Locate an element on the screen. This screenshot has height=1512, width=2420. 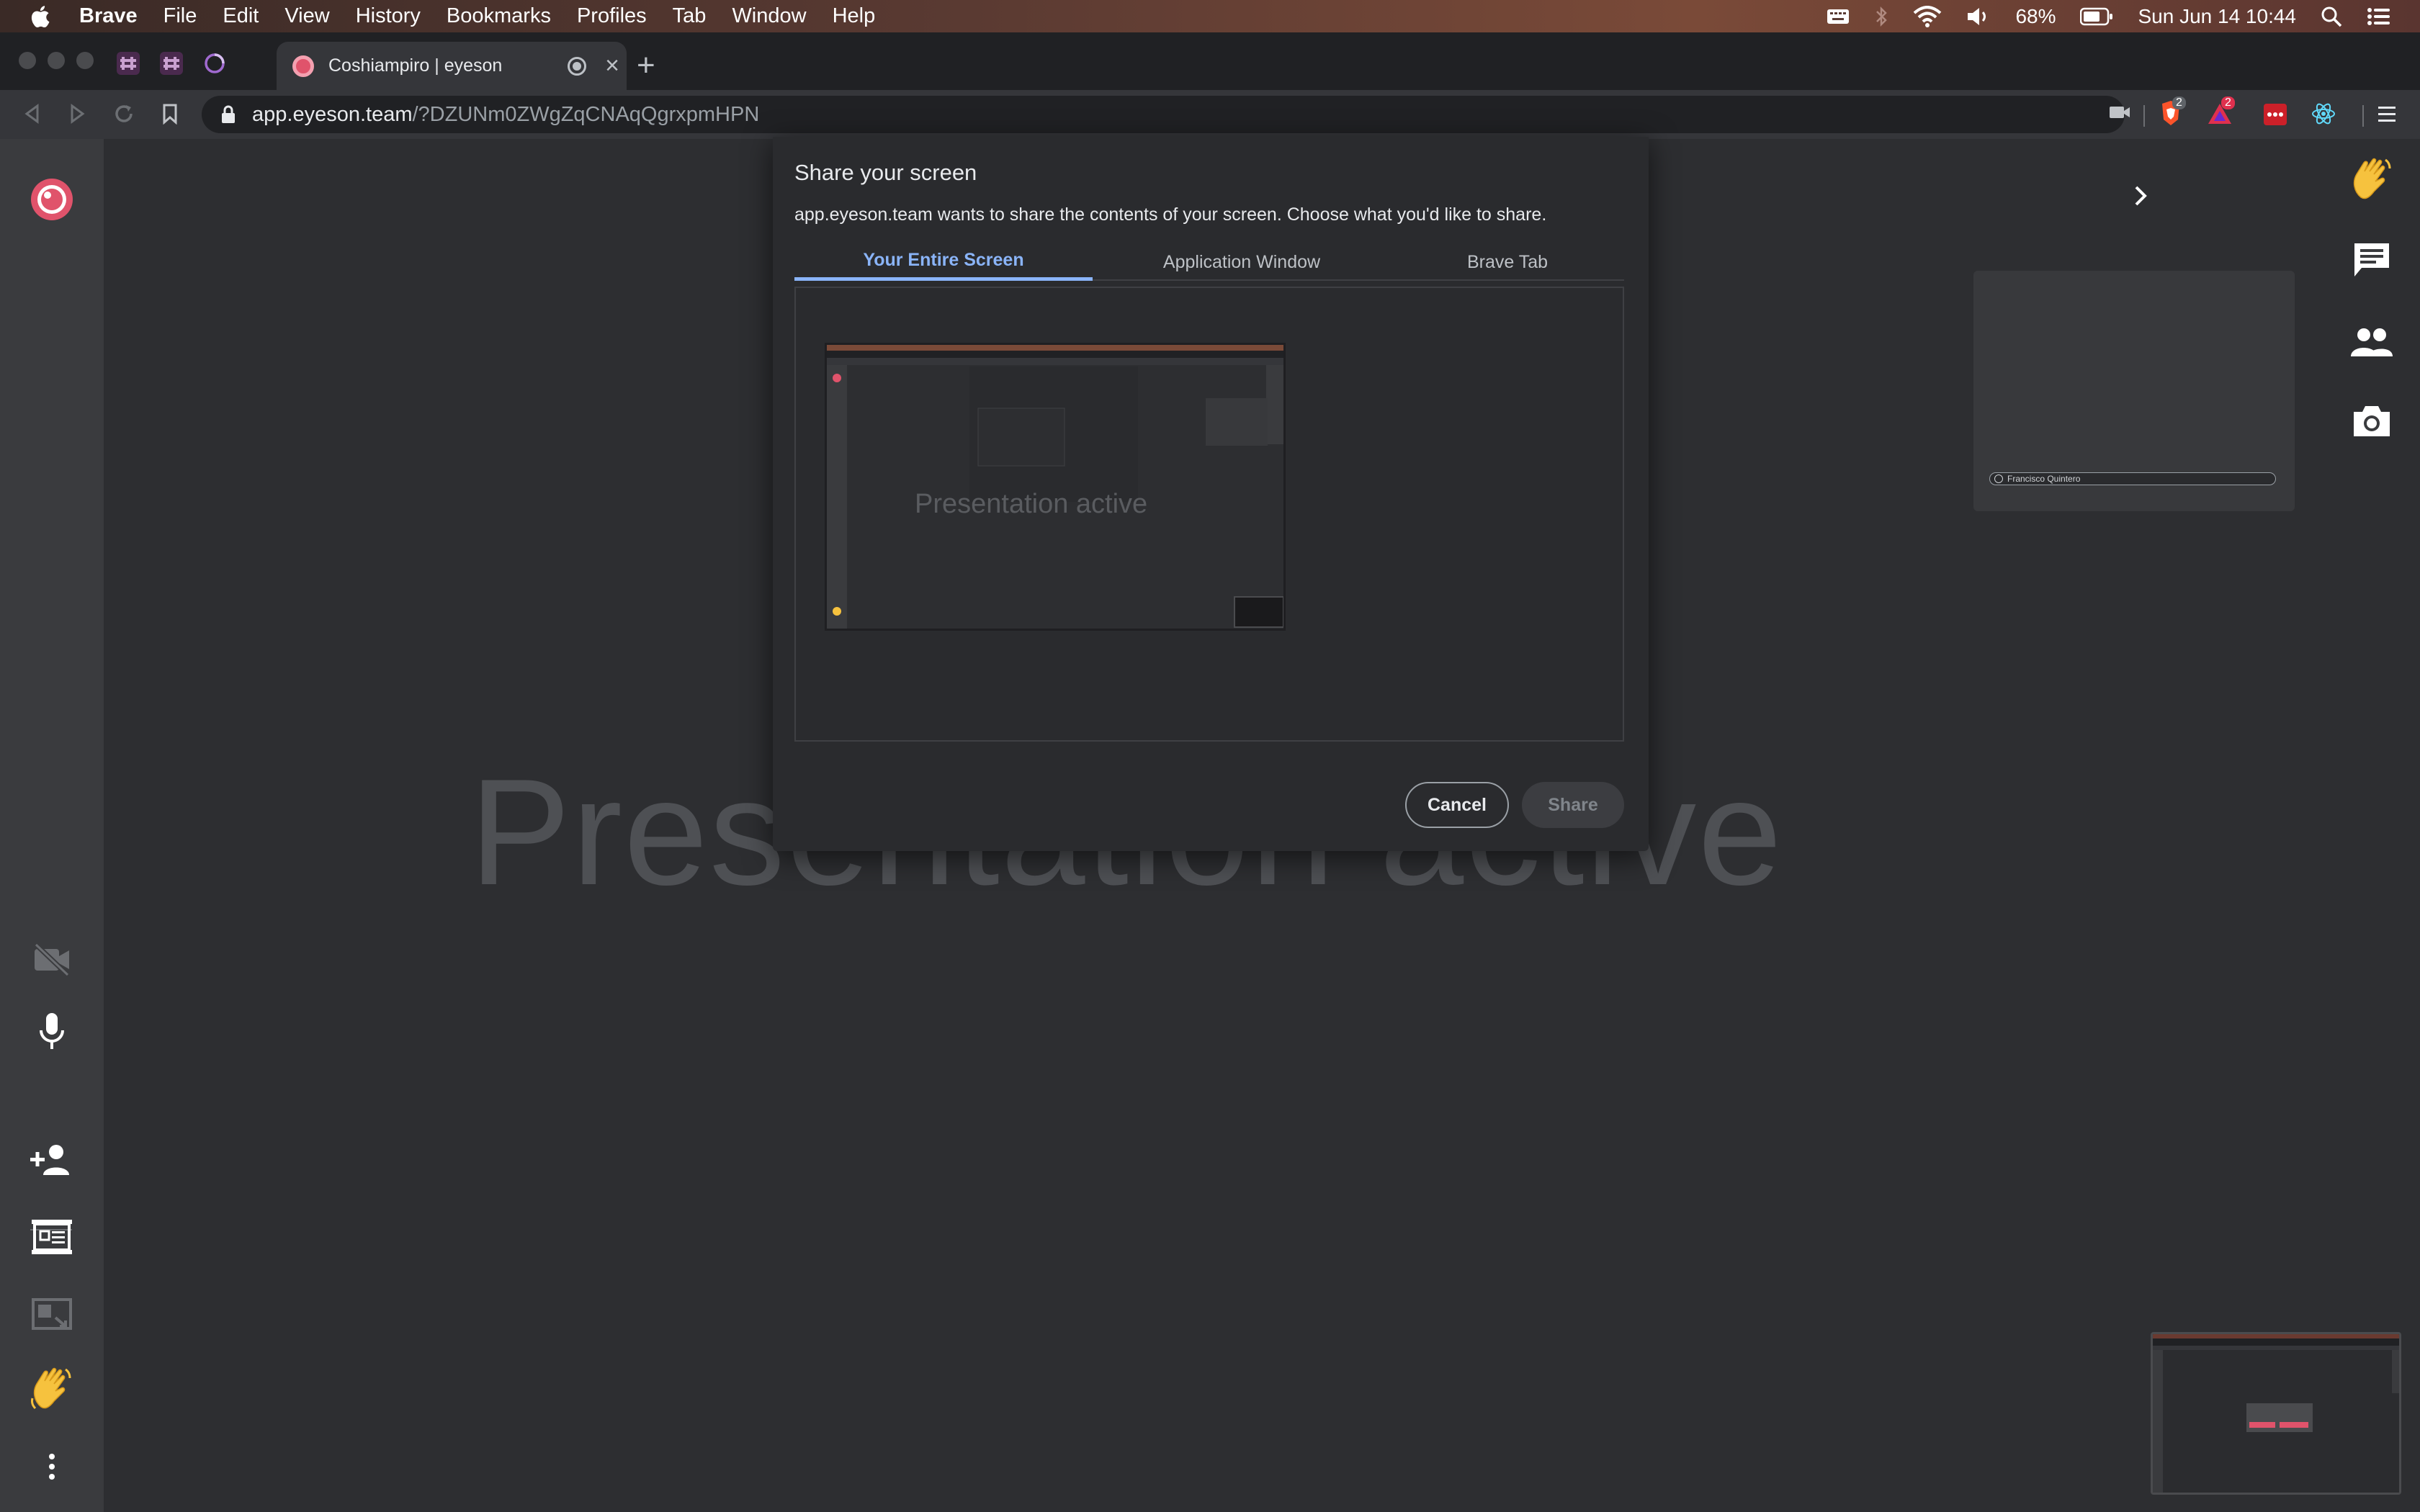
camera-off-icon is located at coordinates (52, 959).